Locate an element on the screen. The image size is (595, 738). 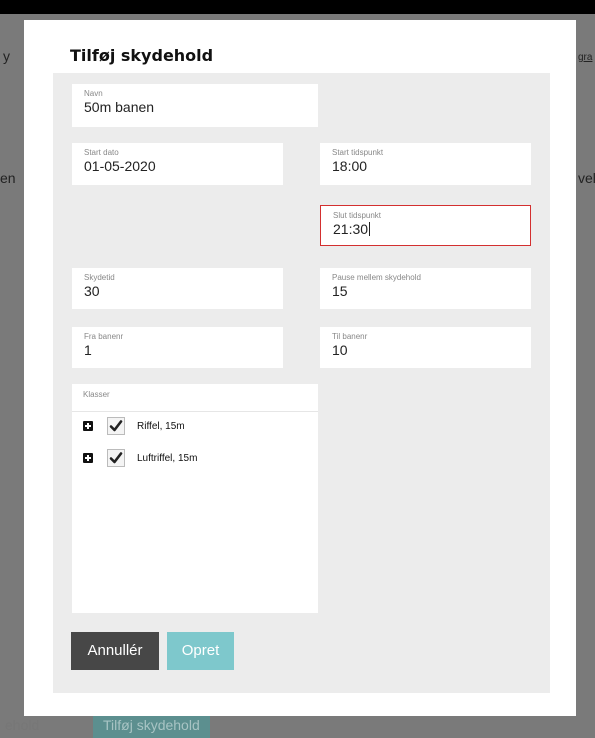
background-text: en is located at coordinates (8, 178).